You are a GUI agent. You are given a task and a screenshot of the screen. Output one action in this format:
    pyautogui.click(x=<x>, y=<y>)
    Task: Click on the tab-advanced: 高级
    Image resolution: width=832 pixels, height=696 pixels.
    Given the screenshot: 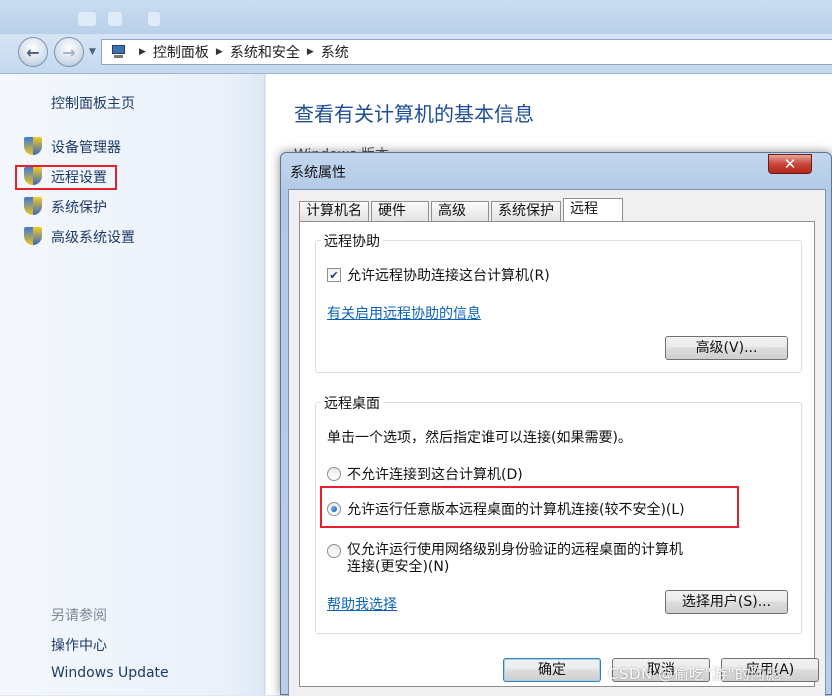 What is the action you would take?
    pyautogui.click(x=460, y=211)
    